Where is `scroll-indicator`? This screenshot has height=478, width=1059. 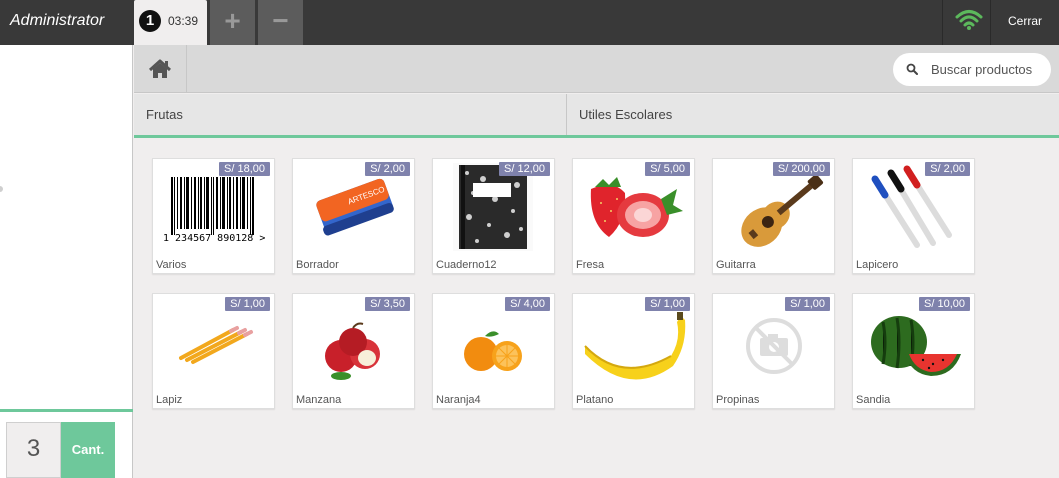
scroll-indicator is located at coordinates (1, 189).